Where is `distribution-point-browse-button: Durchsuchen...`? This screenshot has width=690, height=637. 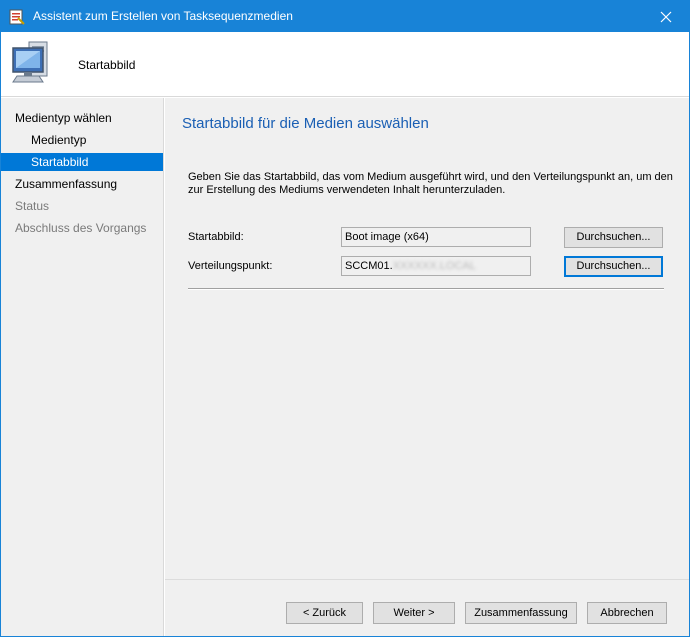
distribution-point-browse-button: Durchsuchen... is located at coordinates (613, 266).